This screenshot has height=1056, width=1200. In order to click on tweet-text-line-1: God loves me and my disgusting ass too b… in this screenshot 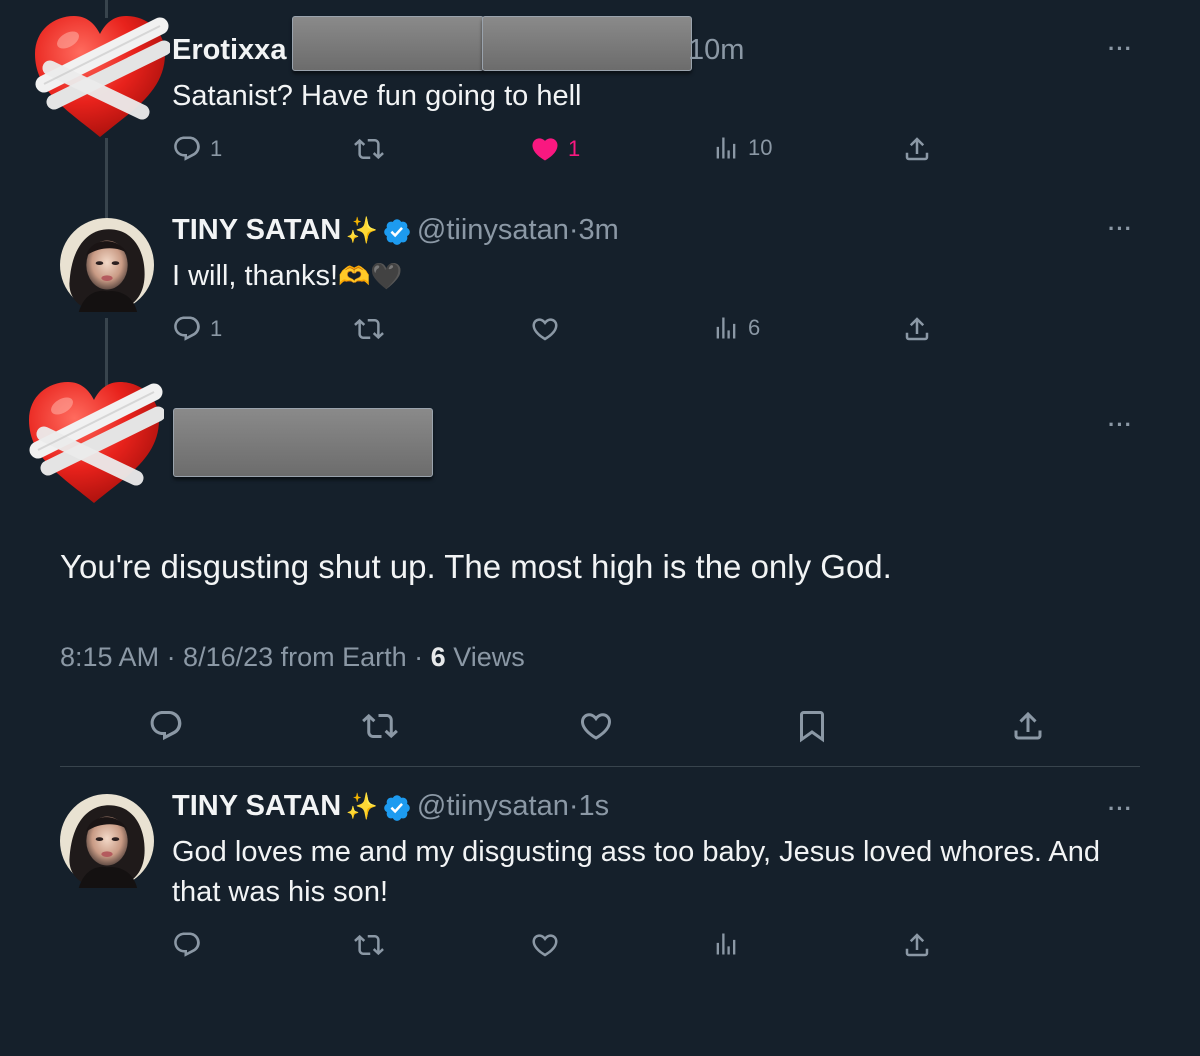, I will do `click(636, 852)`.